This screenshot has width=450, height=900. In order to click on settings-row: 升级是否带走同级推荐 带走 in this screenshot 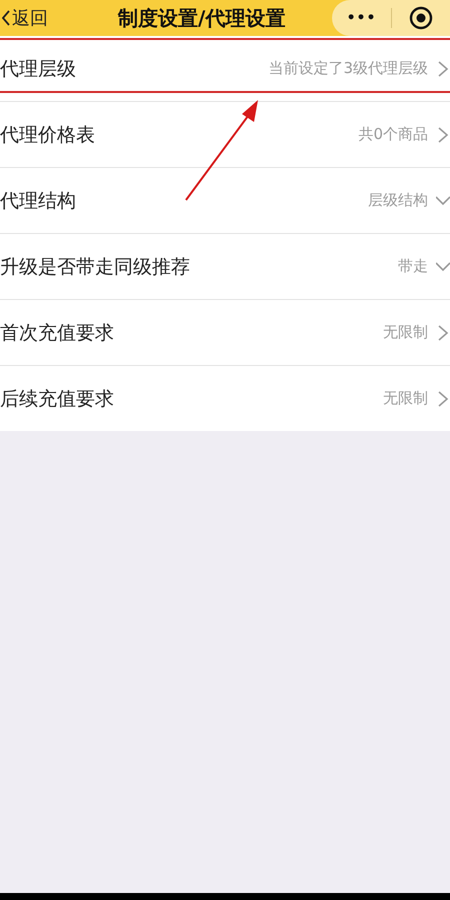, I will do `click(225, 266)`.